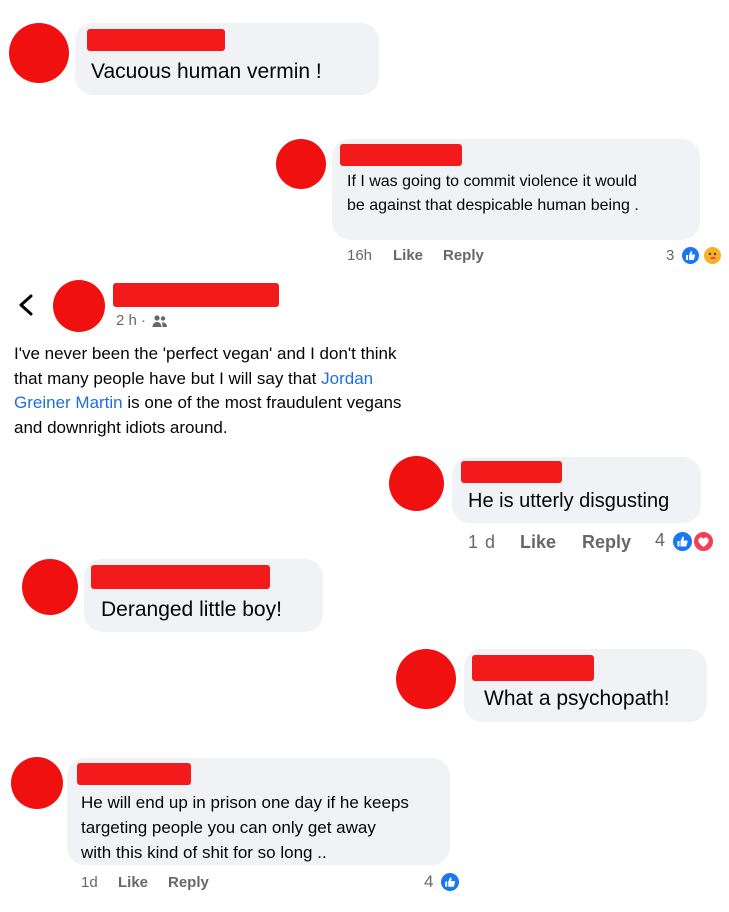  Describe the element at coordinates (703, 541) in the screenshot. I see `love-icon` at that location.